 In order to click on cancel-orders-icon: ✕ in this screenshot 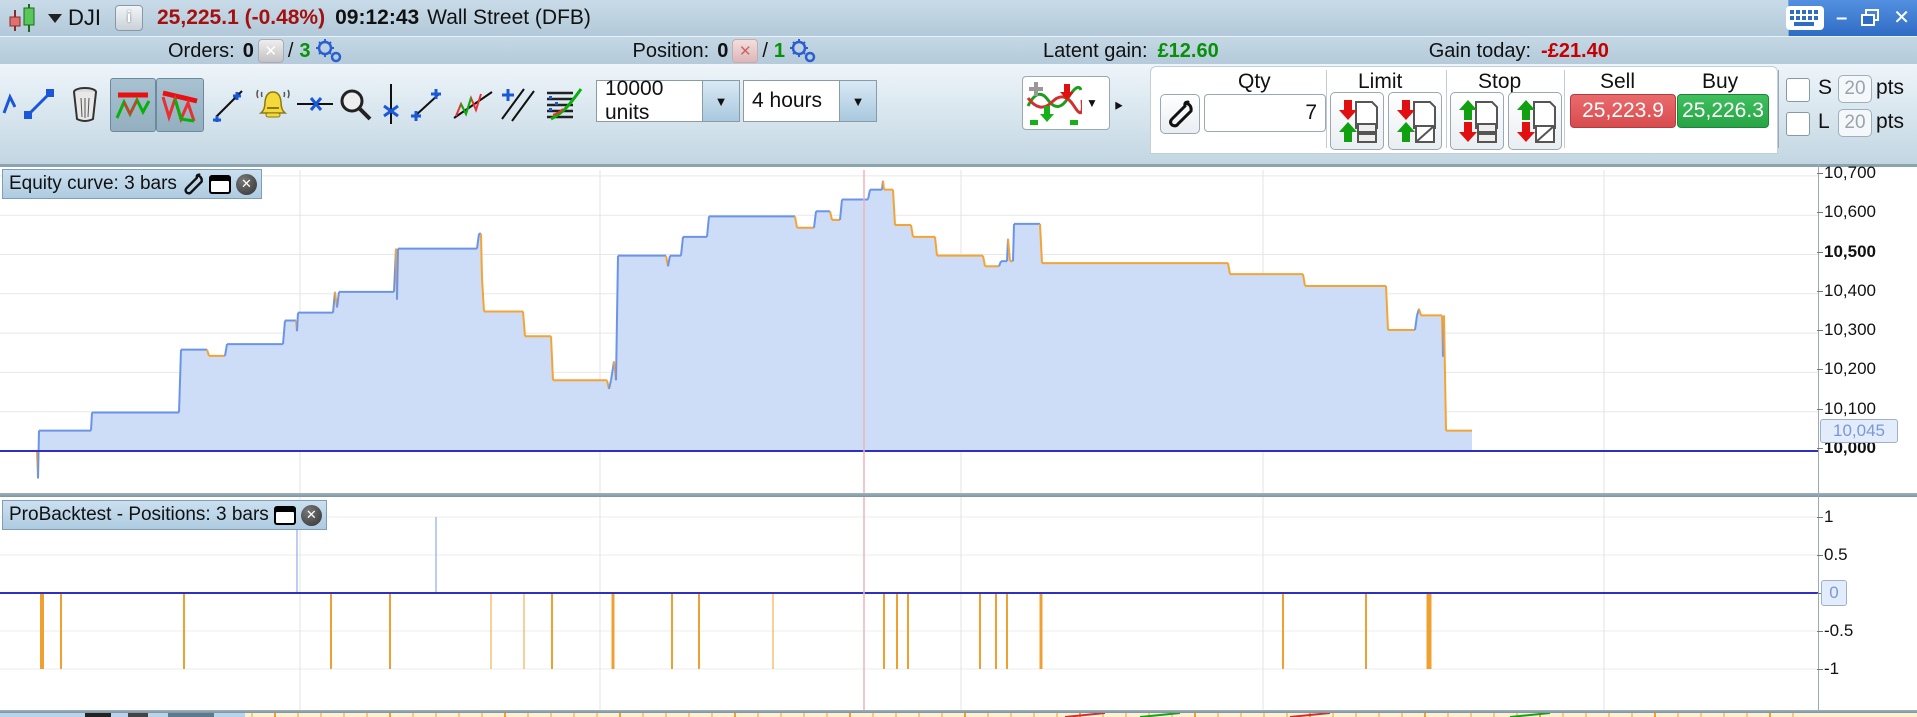, I will do `click(270, 51)`.